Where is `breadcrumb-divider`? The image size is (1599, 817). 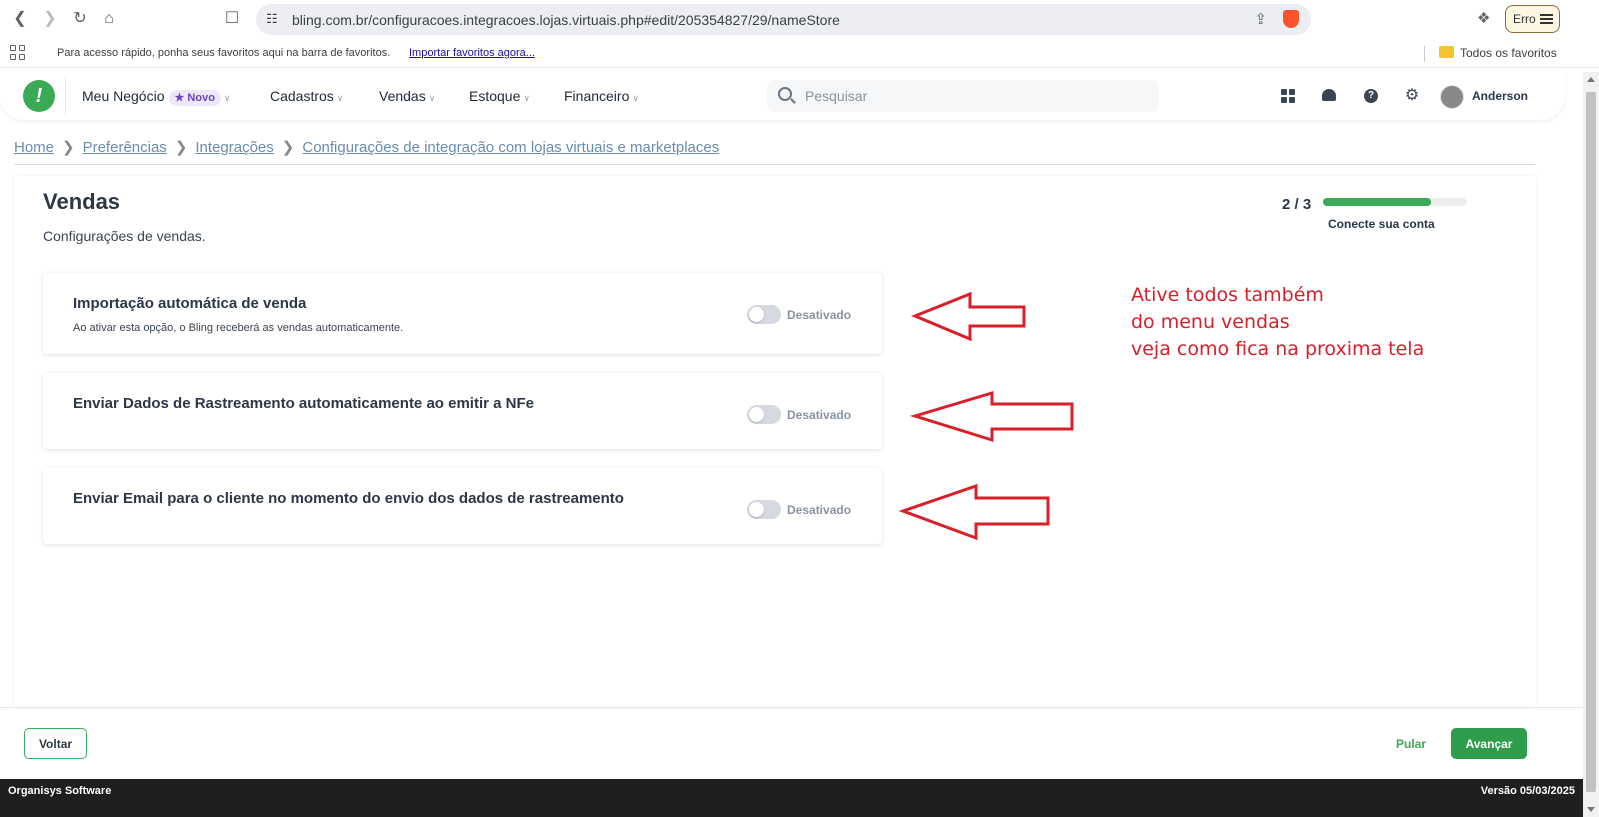 breadcrumb-divider is located at coordinates (774, 164).